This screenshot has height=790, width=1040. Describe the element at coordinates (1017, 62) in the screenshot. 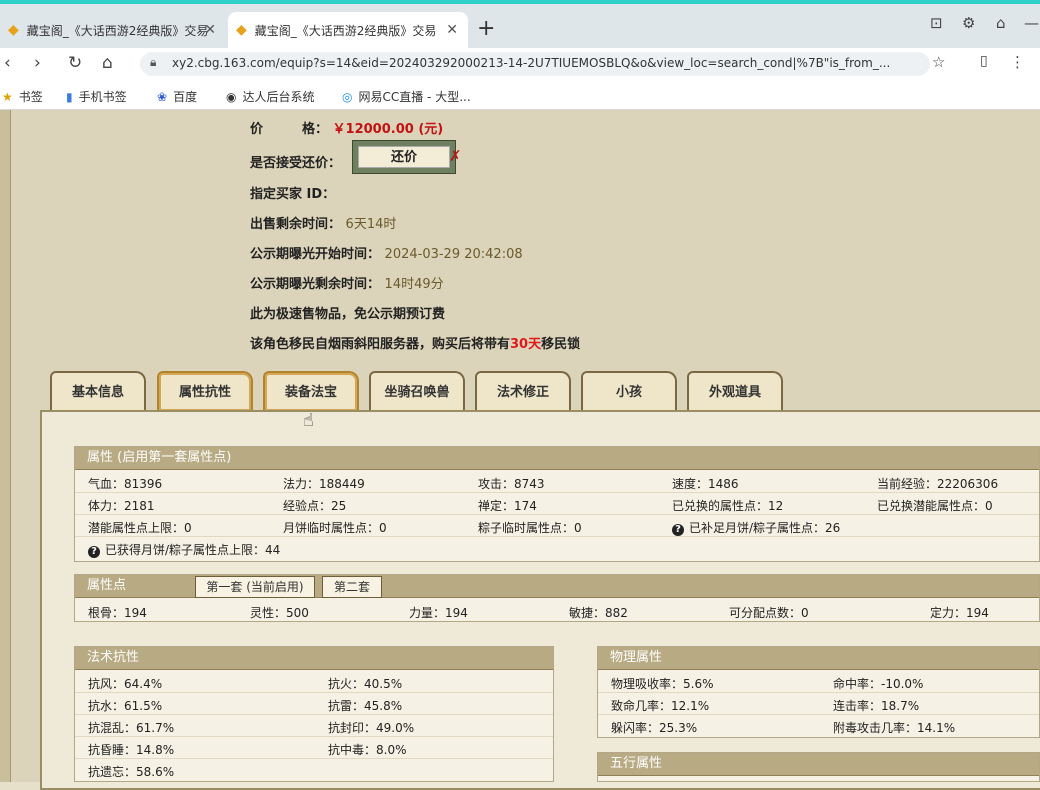

I see `menu-icon: ⋮` at that location.